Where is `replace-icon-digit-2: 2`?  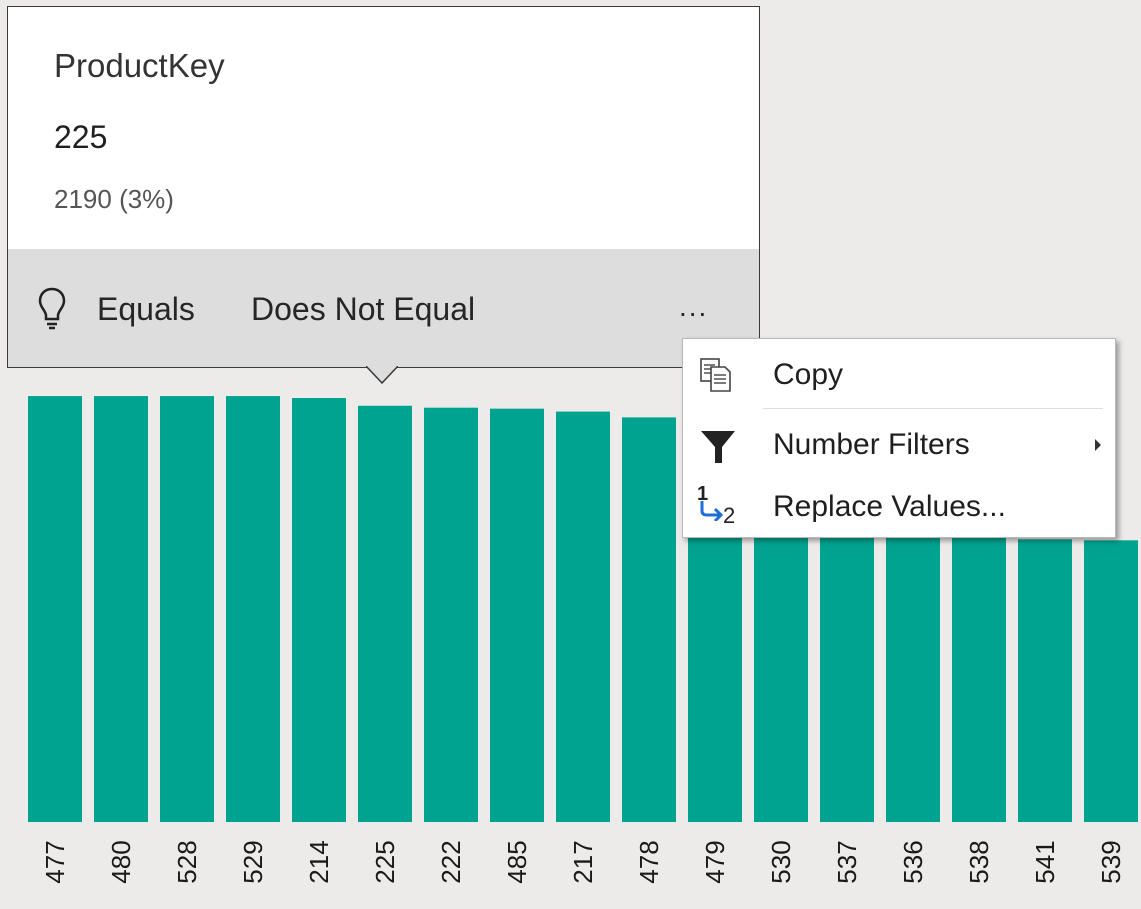
replace-icon-digit-2: 2 is located at coordinates (729, 515).